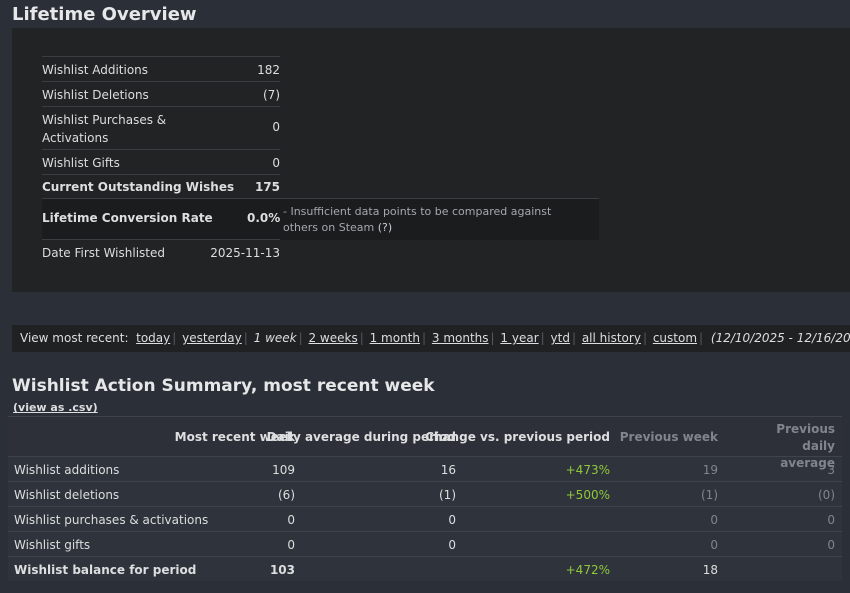 The image size is (850, 593). I want to click on header-previous-week: Previous week, so click(668, 437).